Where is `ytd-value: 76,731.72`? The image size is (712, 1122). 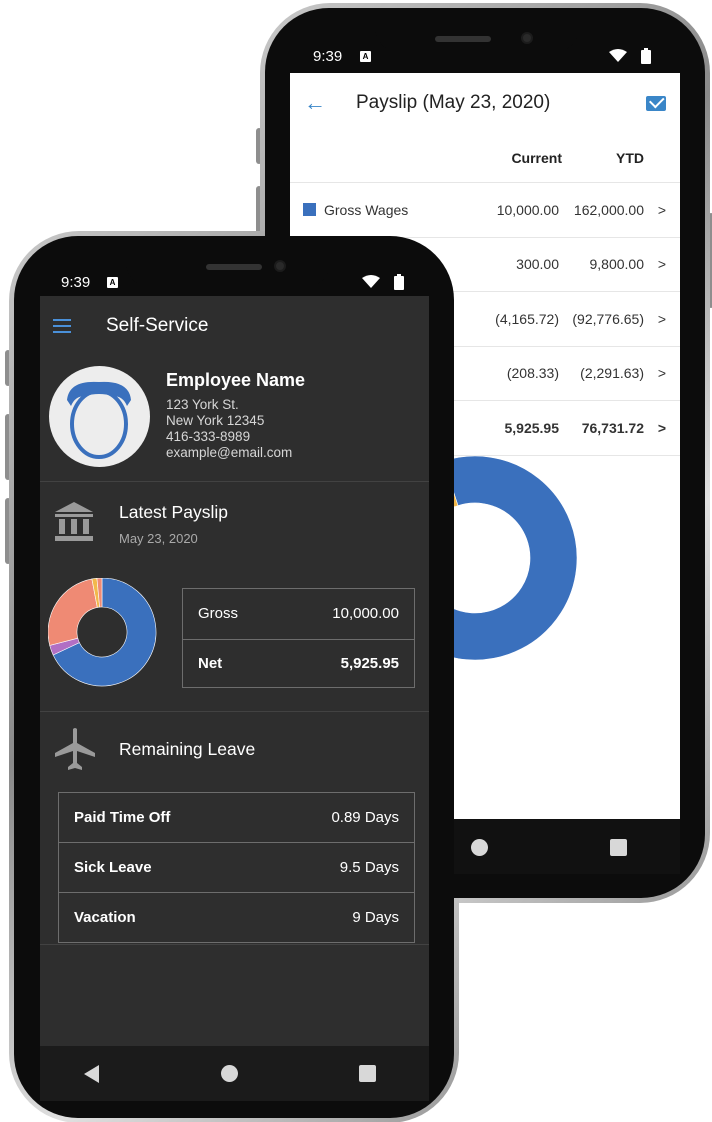 ytd-value: 76,731.72 is located at coordinates (612, 427).